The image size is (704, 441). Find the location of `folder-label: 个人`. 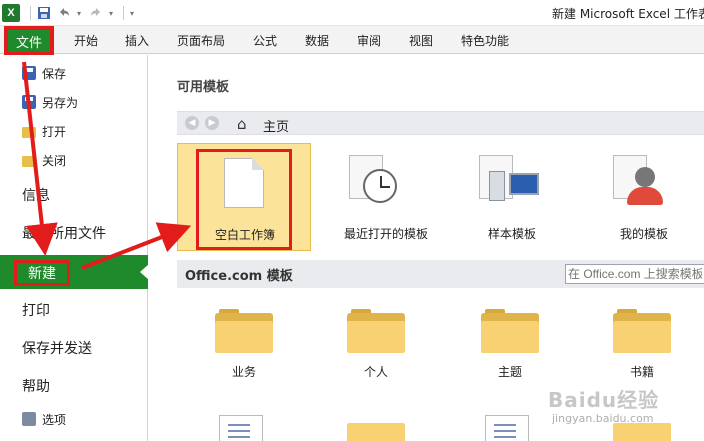

folder-label: 个人 is located at coordinates (375, 372).